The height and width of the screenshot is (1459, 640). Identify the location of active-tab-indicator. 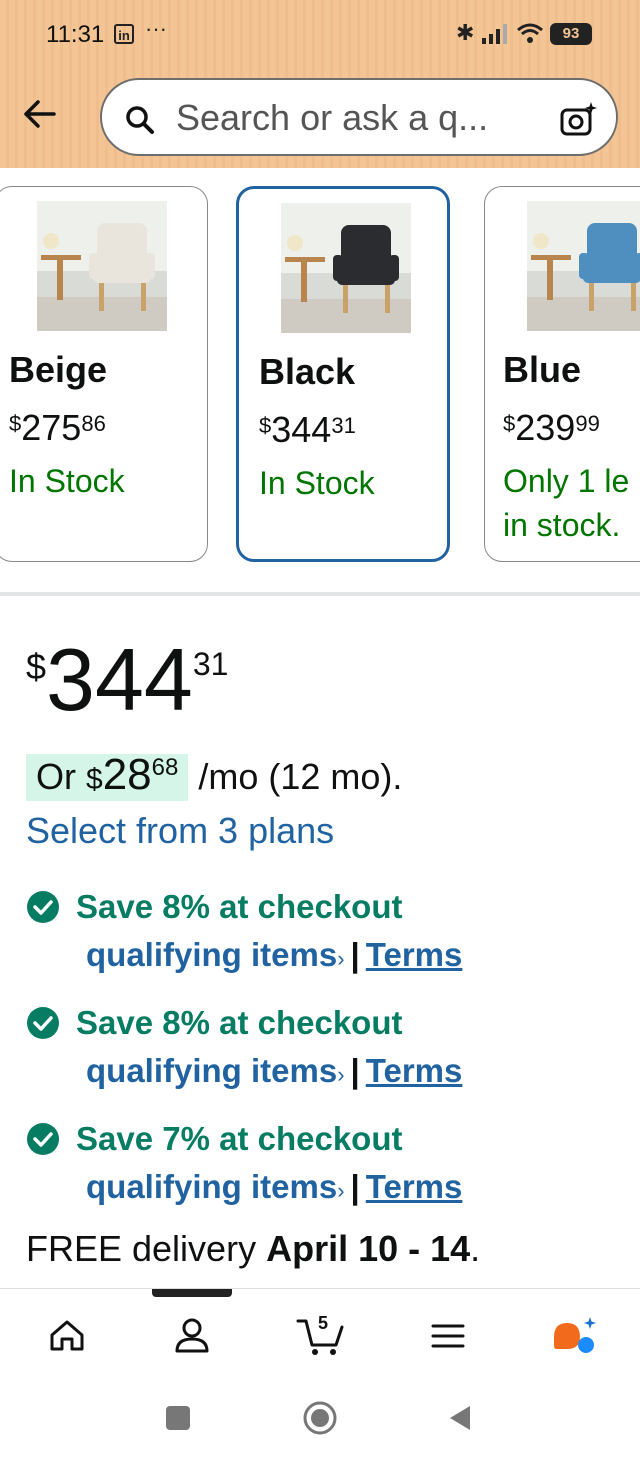
(192, 1293).